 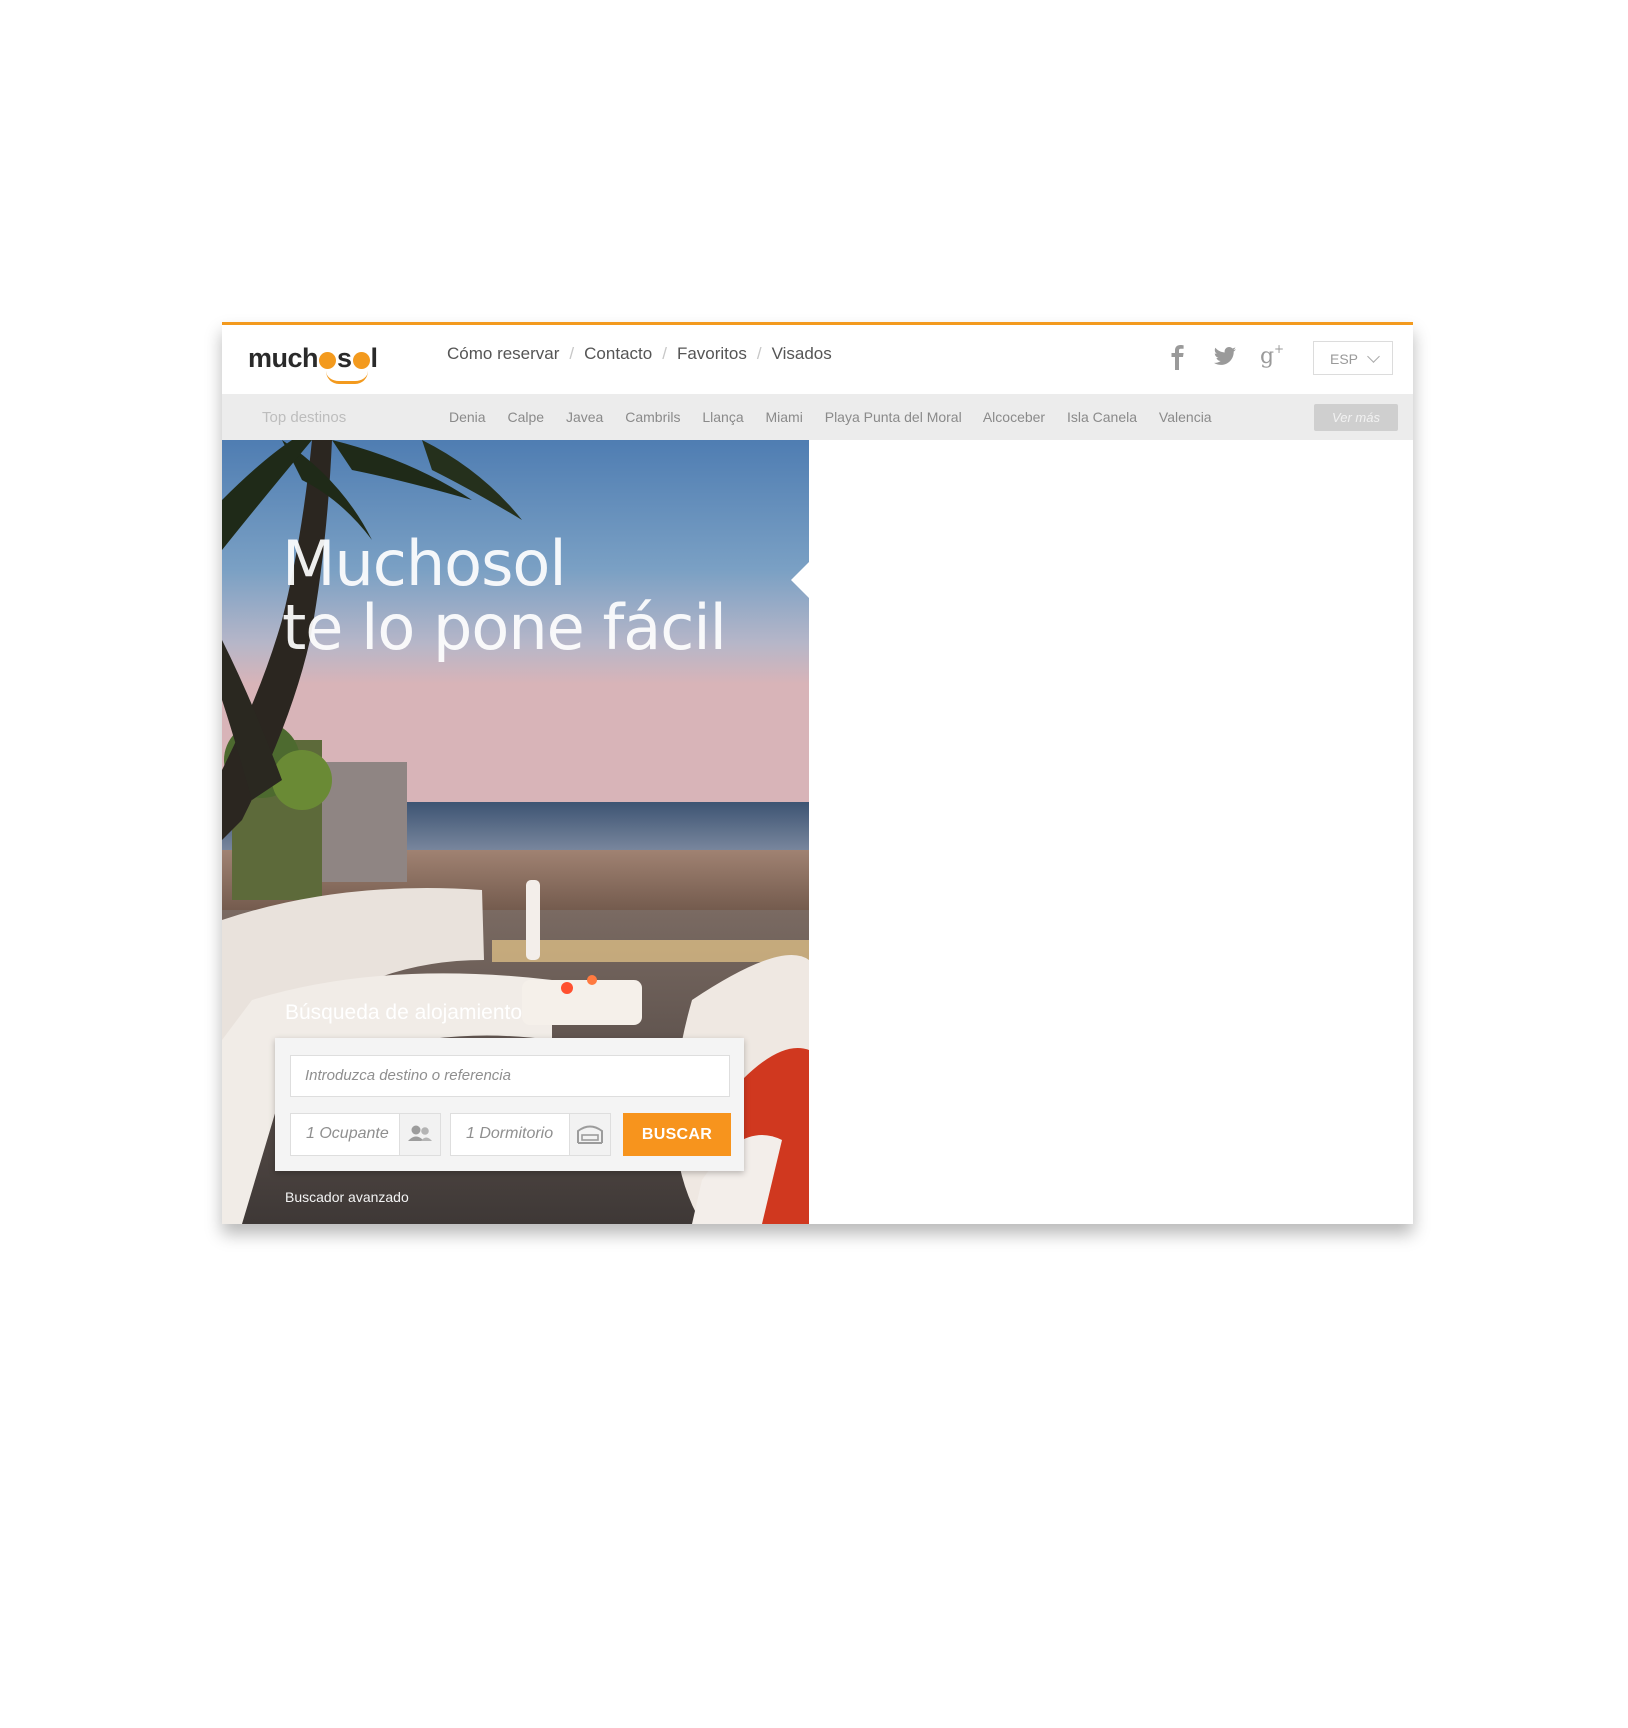 I want to click on language-select: ESP, so click(x=1353, y=358).